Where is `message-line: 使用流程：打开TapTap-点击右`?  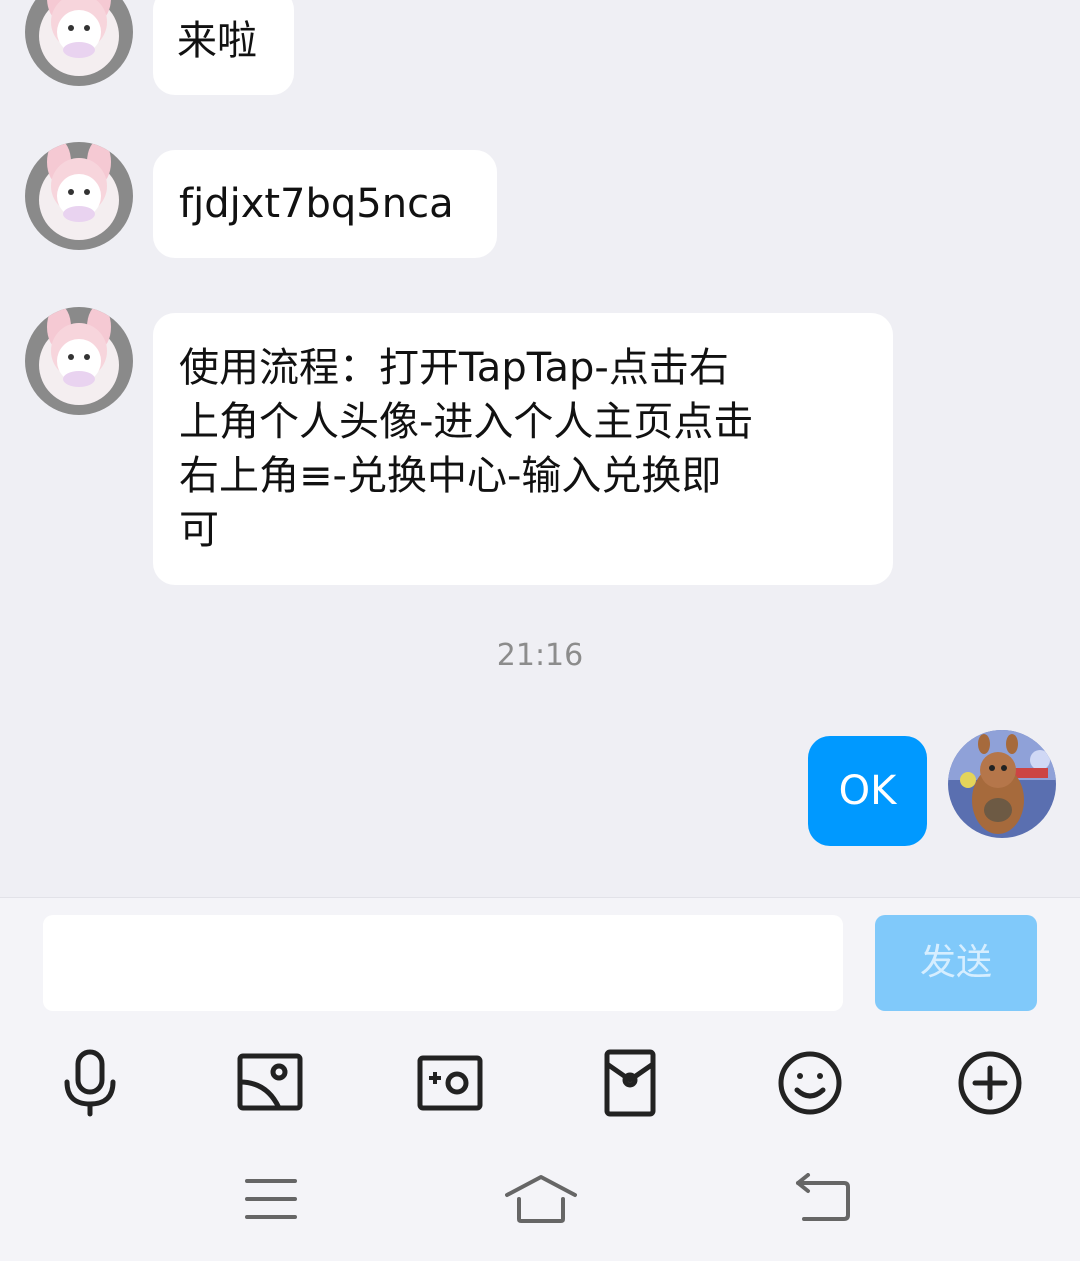
message-line: 使用流程：打开TapTap-点击右 is located at coordinates (454, 368).